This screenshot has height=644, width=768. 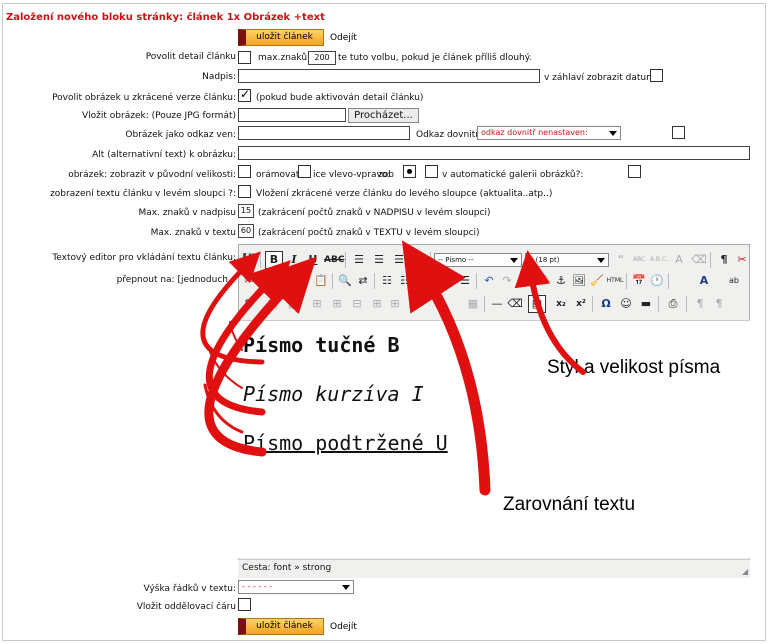 What do you see at coordinates (267, 281) in the screenshot?
I see `copy-icon: ❐` at bounding box center [267, 281].